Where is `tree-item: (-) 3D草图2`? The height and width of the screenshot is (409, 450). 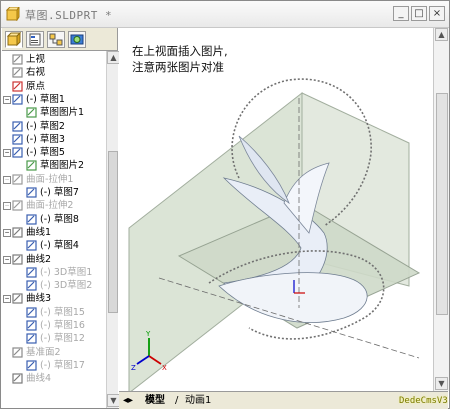
tree-item: (-) 3D草图2 is located at coordinates (54, 285).